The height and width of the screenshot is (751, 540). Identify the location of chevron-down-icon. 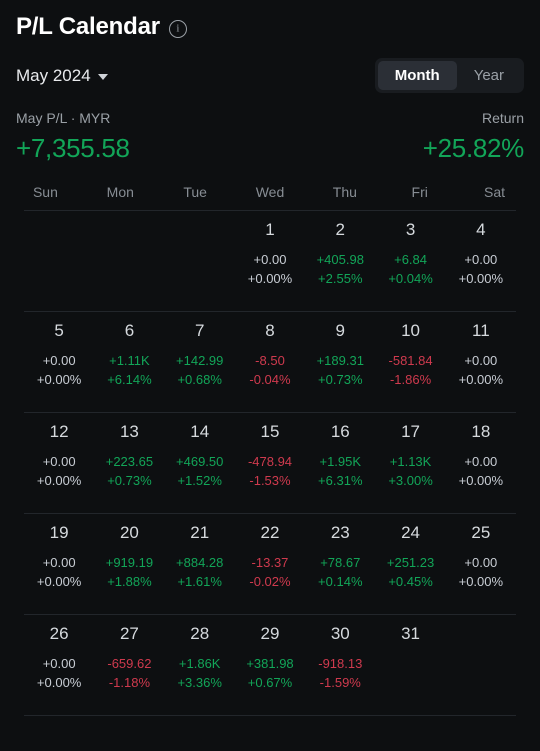
(102, 77).